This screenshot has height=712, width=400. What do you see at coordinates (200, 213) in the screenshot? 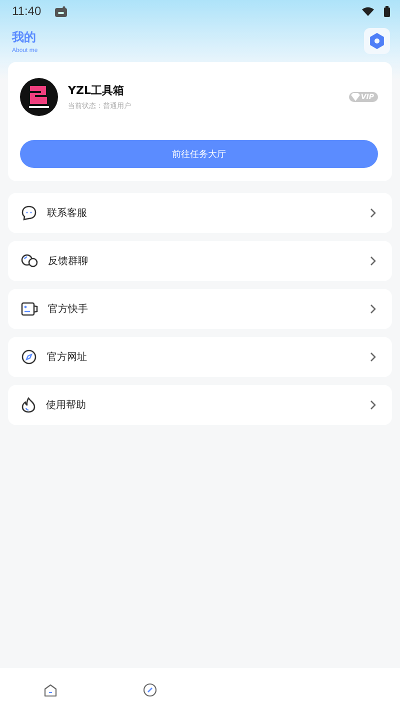
I see `menu-item: 联系客服` at bounding box center [200, 213].